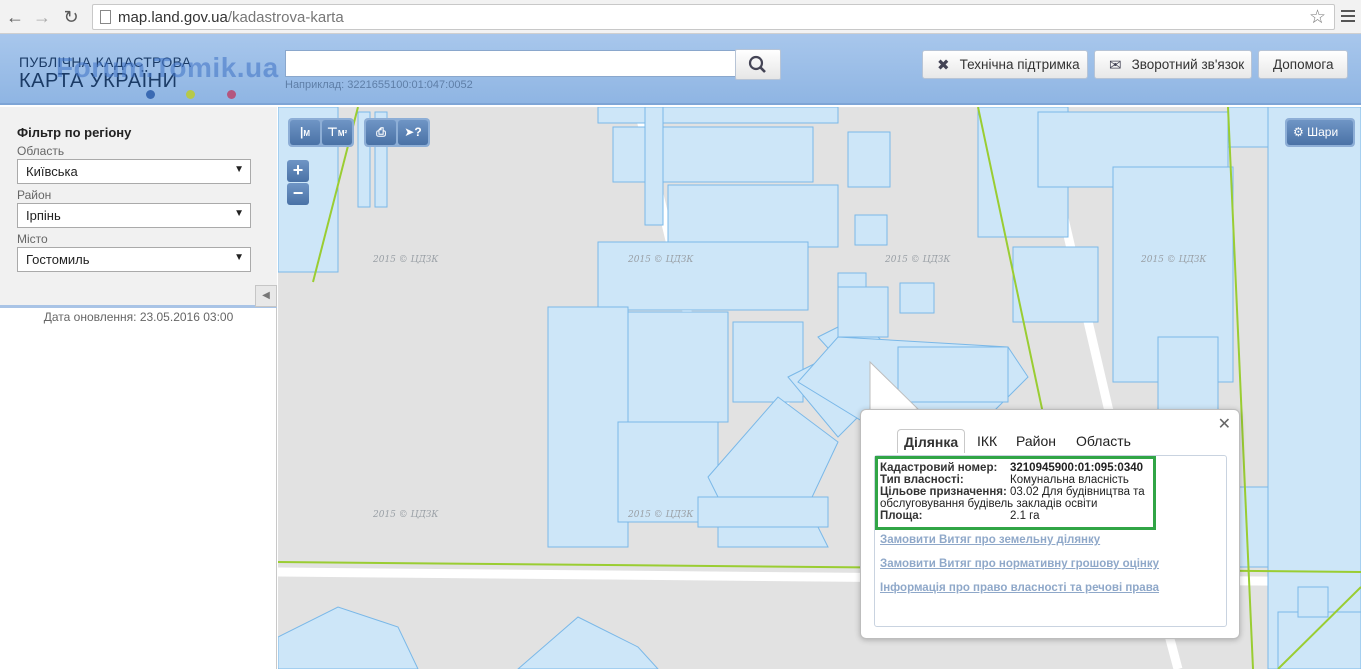 Image resolution: width=1361 pixels, height=669 pixels. What do you see at coordinates (298, 171) in the screenshot?
I see `zoom-in-button: +` at bounding box center [298, 171].